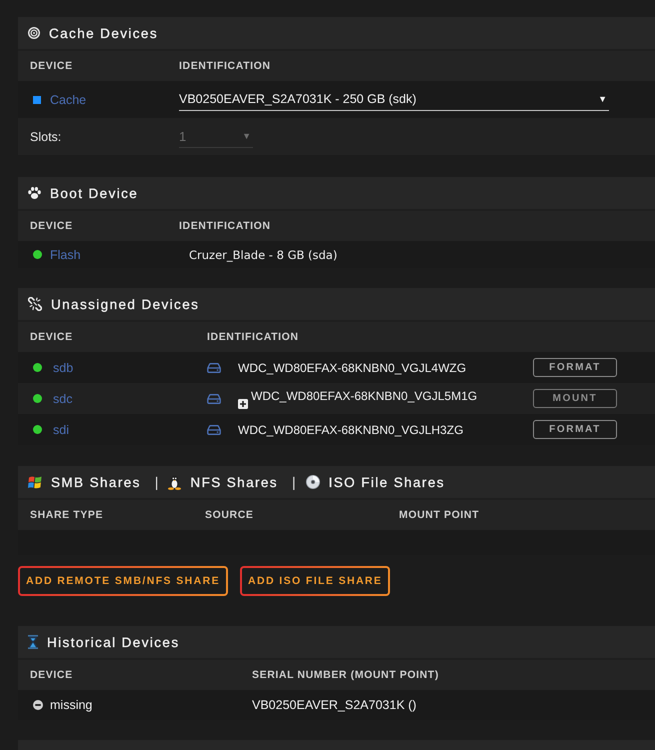  I want to click on section-title: SMB Shares, so click(96, 482).